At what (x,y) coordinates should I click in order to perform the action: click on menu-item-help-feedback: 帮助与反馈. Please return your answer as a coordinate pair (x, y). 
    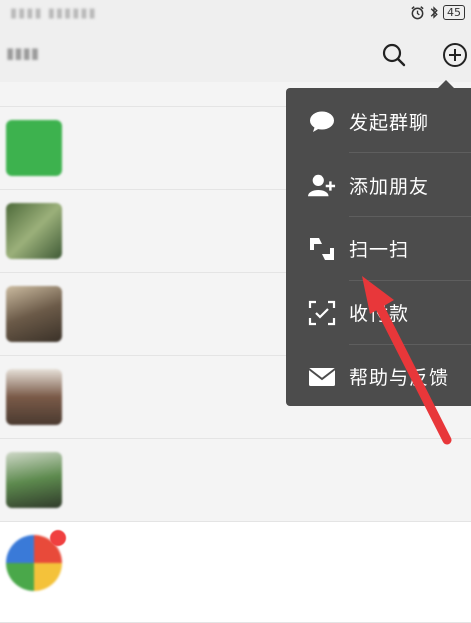
    Looking at the image, I should click on (378, 376).